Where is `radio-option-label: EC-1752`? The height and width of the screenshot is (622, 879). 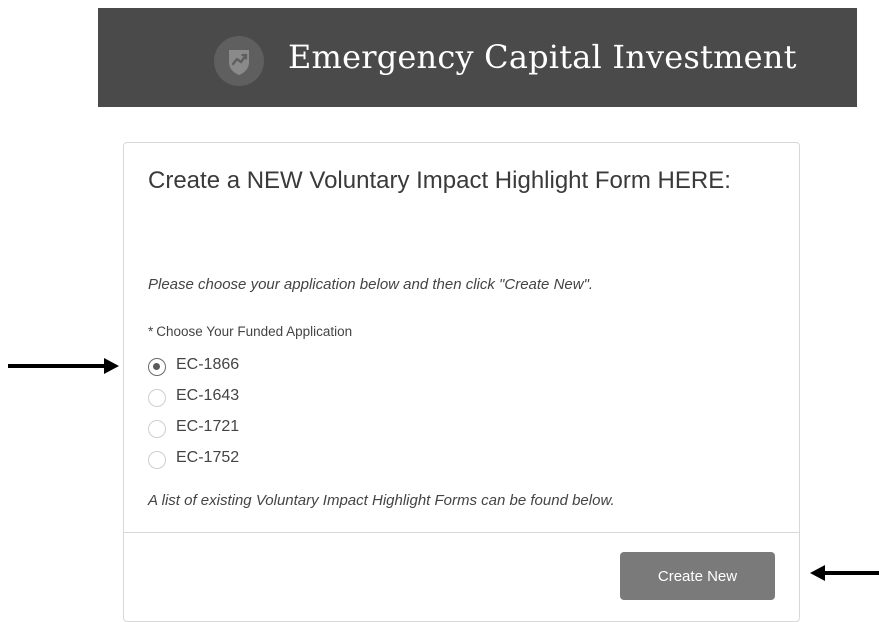 radio-option-label: EC-1752 is located at coordinates (208, 457).